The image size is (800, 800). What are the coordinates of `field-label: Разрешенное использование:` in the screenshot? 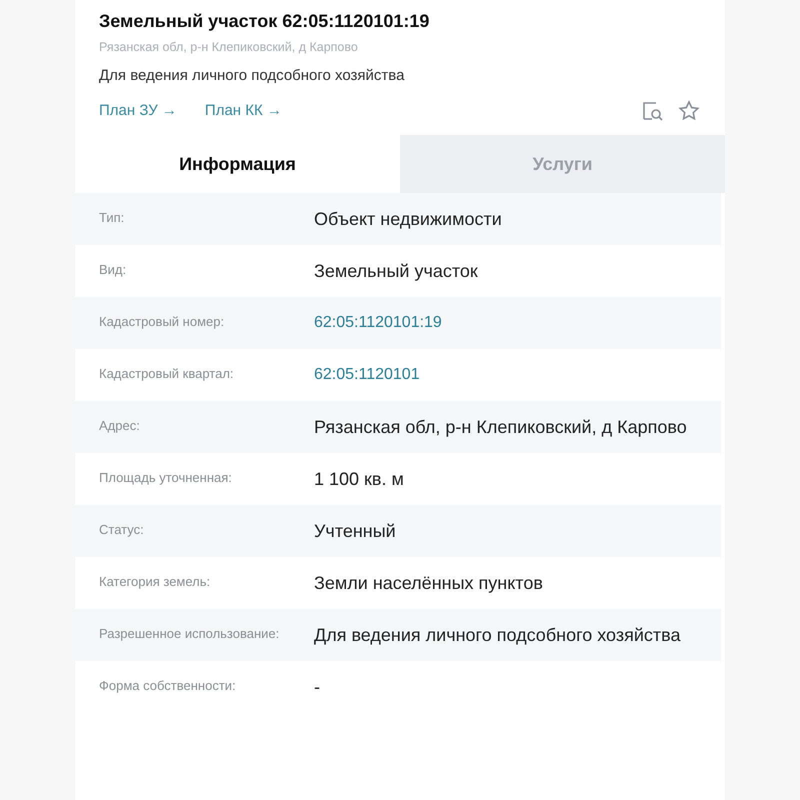 It's located at (189, 634).